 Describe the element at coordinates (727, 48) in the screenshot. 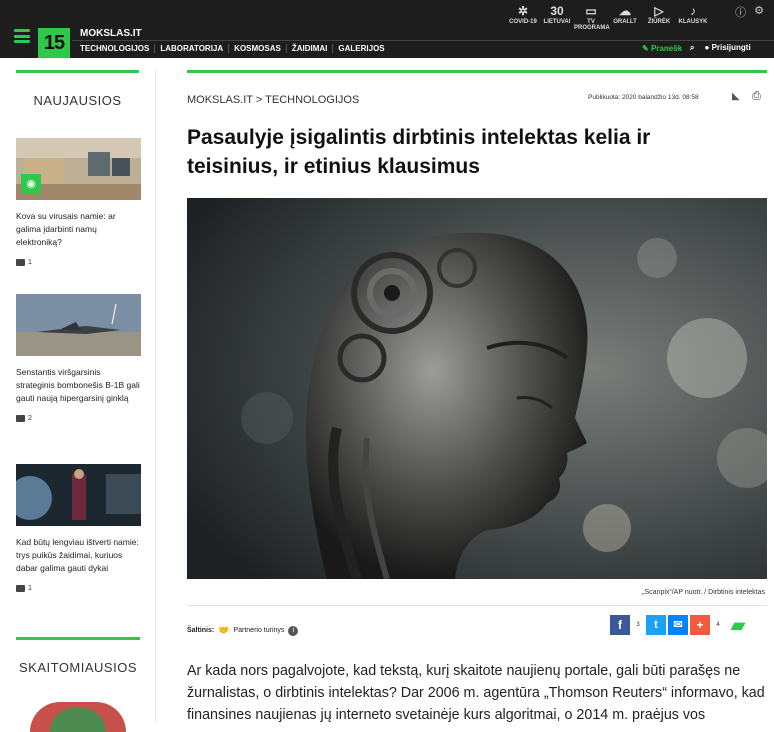

I see `login-button: ● Prisijungti` at that location.